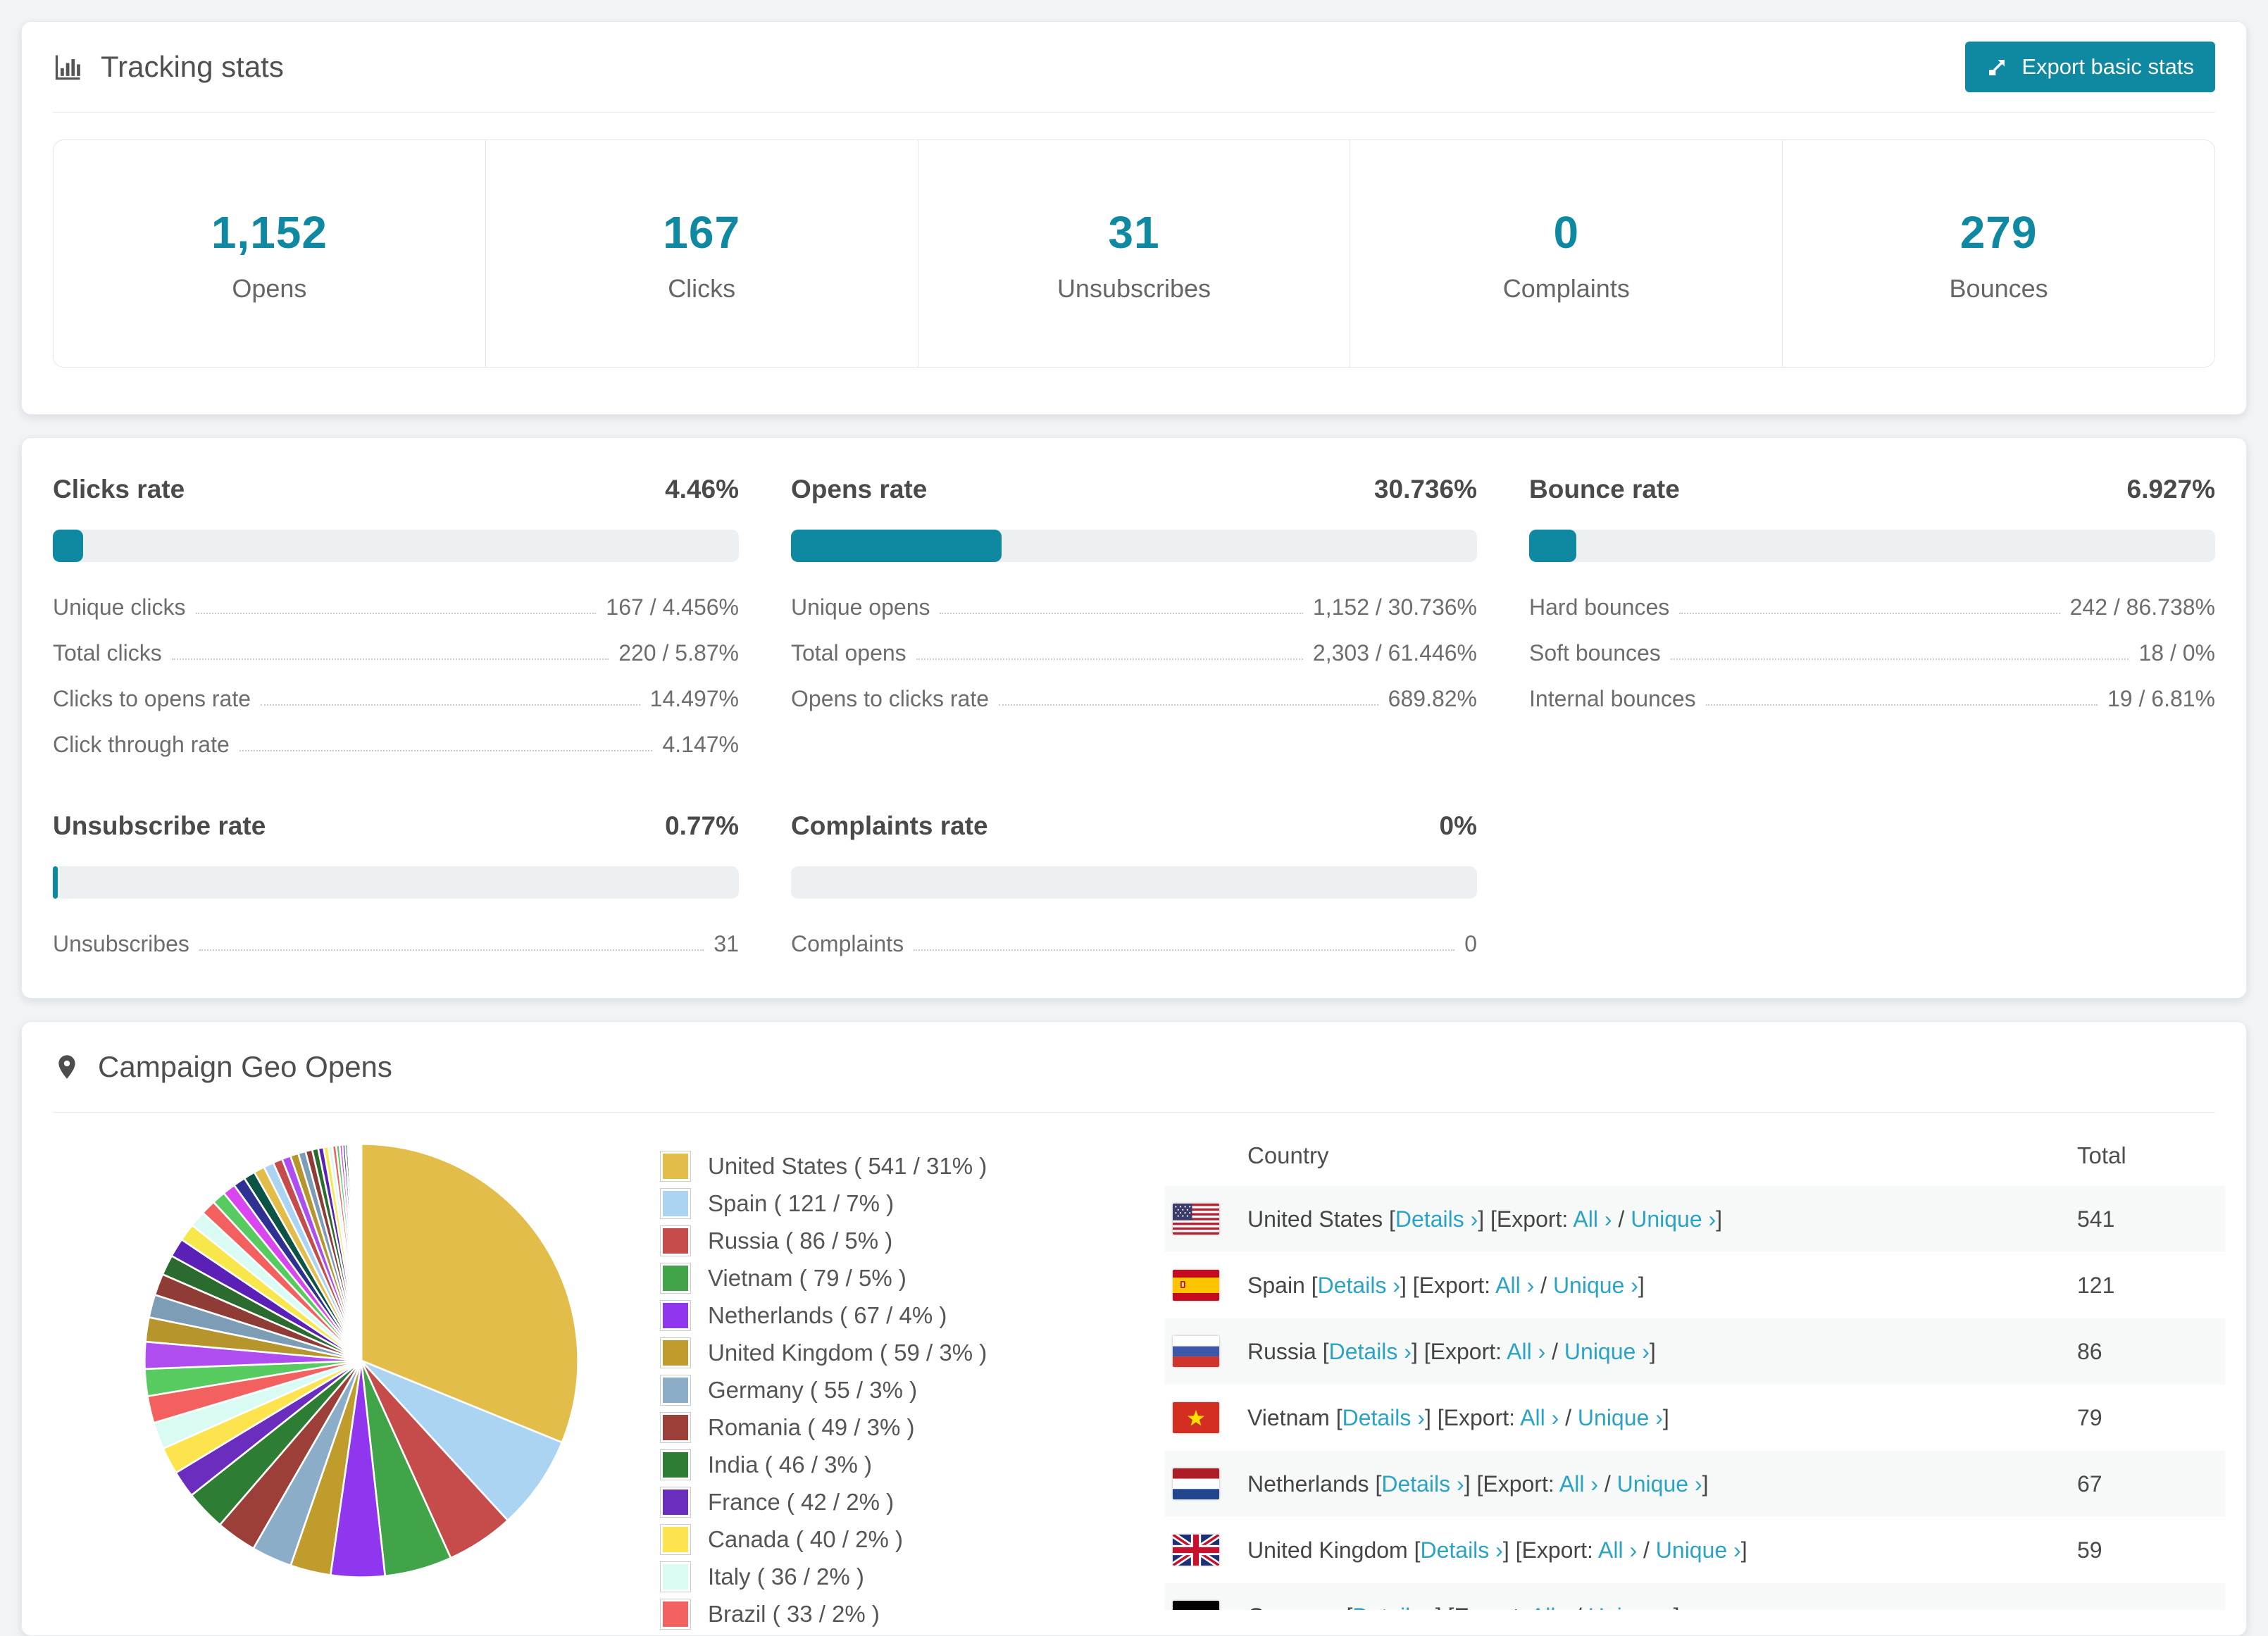  Describe the element at coordinates (1294, 1607) in the screenshot. I see `country-name: Germany` at that location.